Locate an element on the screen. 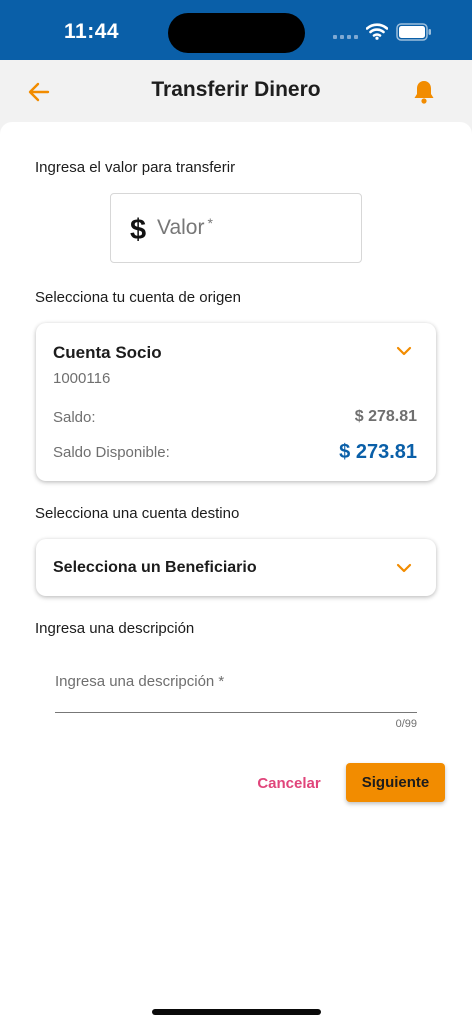 Image resolution: width=472 pixels, height=1024 pixels. page-title: Transferir Dinero is located at coordinates (236, 89).